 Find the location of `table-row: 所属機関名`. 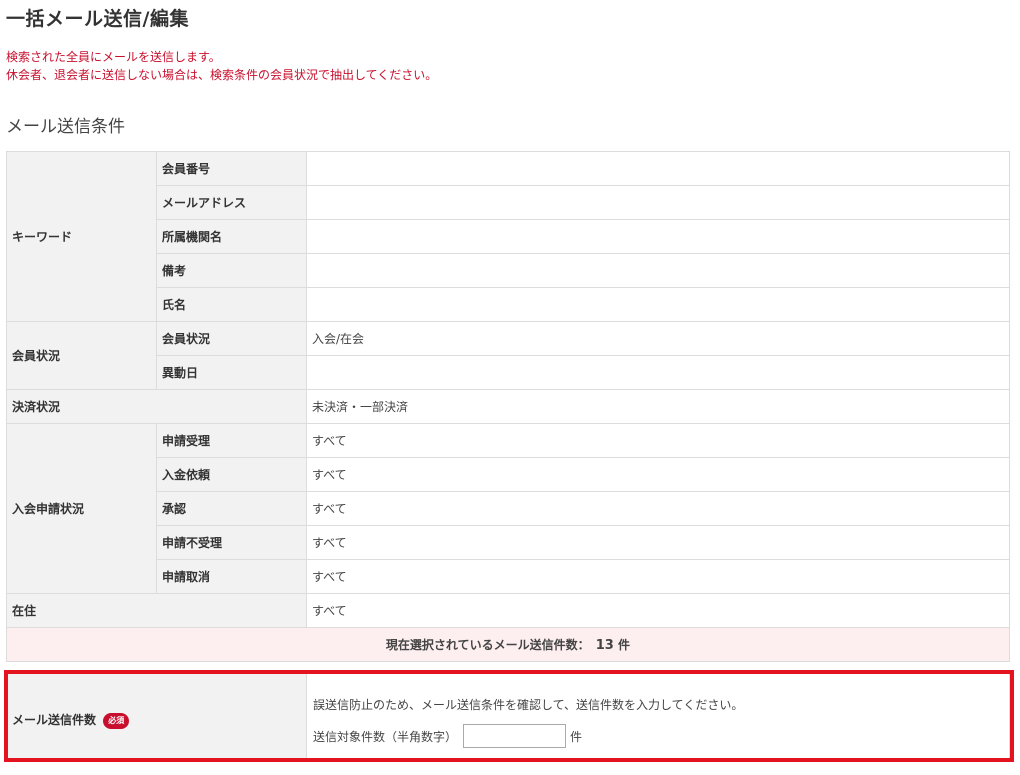

table-row: 所属機関名 is located at coordinates (508, 236).